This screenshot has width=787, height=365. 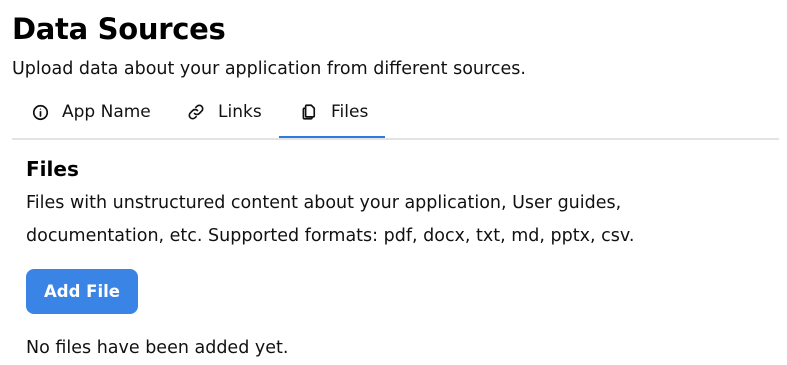 What do you see at coordinates (82, 291) in the screenshot?
I see `add-file-button: Add File` at bounding box center [82, 291].